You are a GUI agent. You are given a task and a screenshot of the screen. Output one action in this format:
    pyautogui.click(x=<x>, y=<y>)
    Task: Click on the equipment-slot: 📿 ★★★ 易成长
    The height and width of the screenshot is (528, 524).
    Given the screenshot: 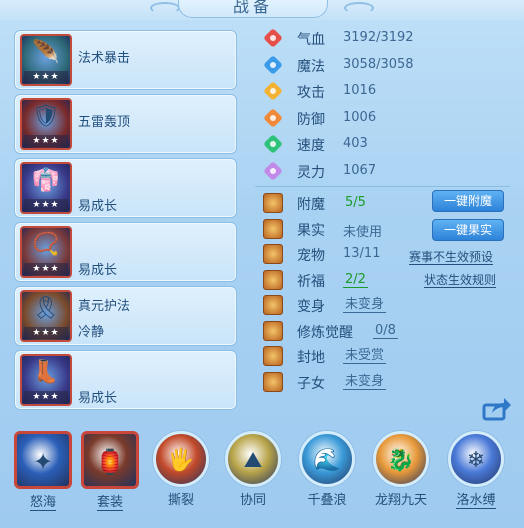 What is the action you would take?
    pyautogui.click(x=125, y=252)
    